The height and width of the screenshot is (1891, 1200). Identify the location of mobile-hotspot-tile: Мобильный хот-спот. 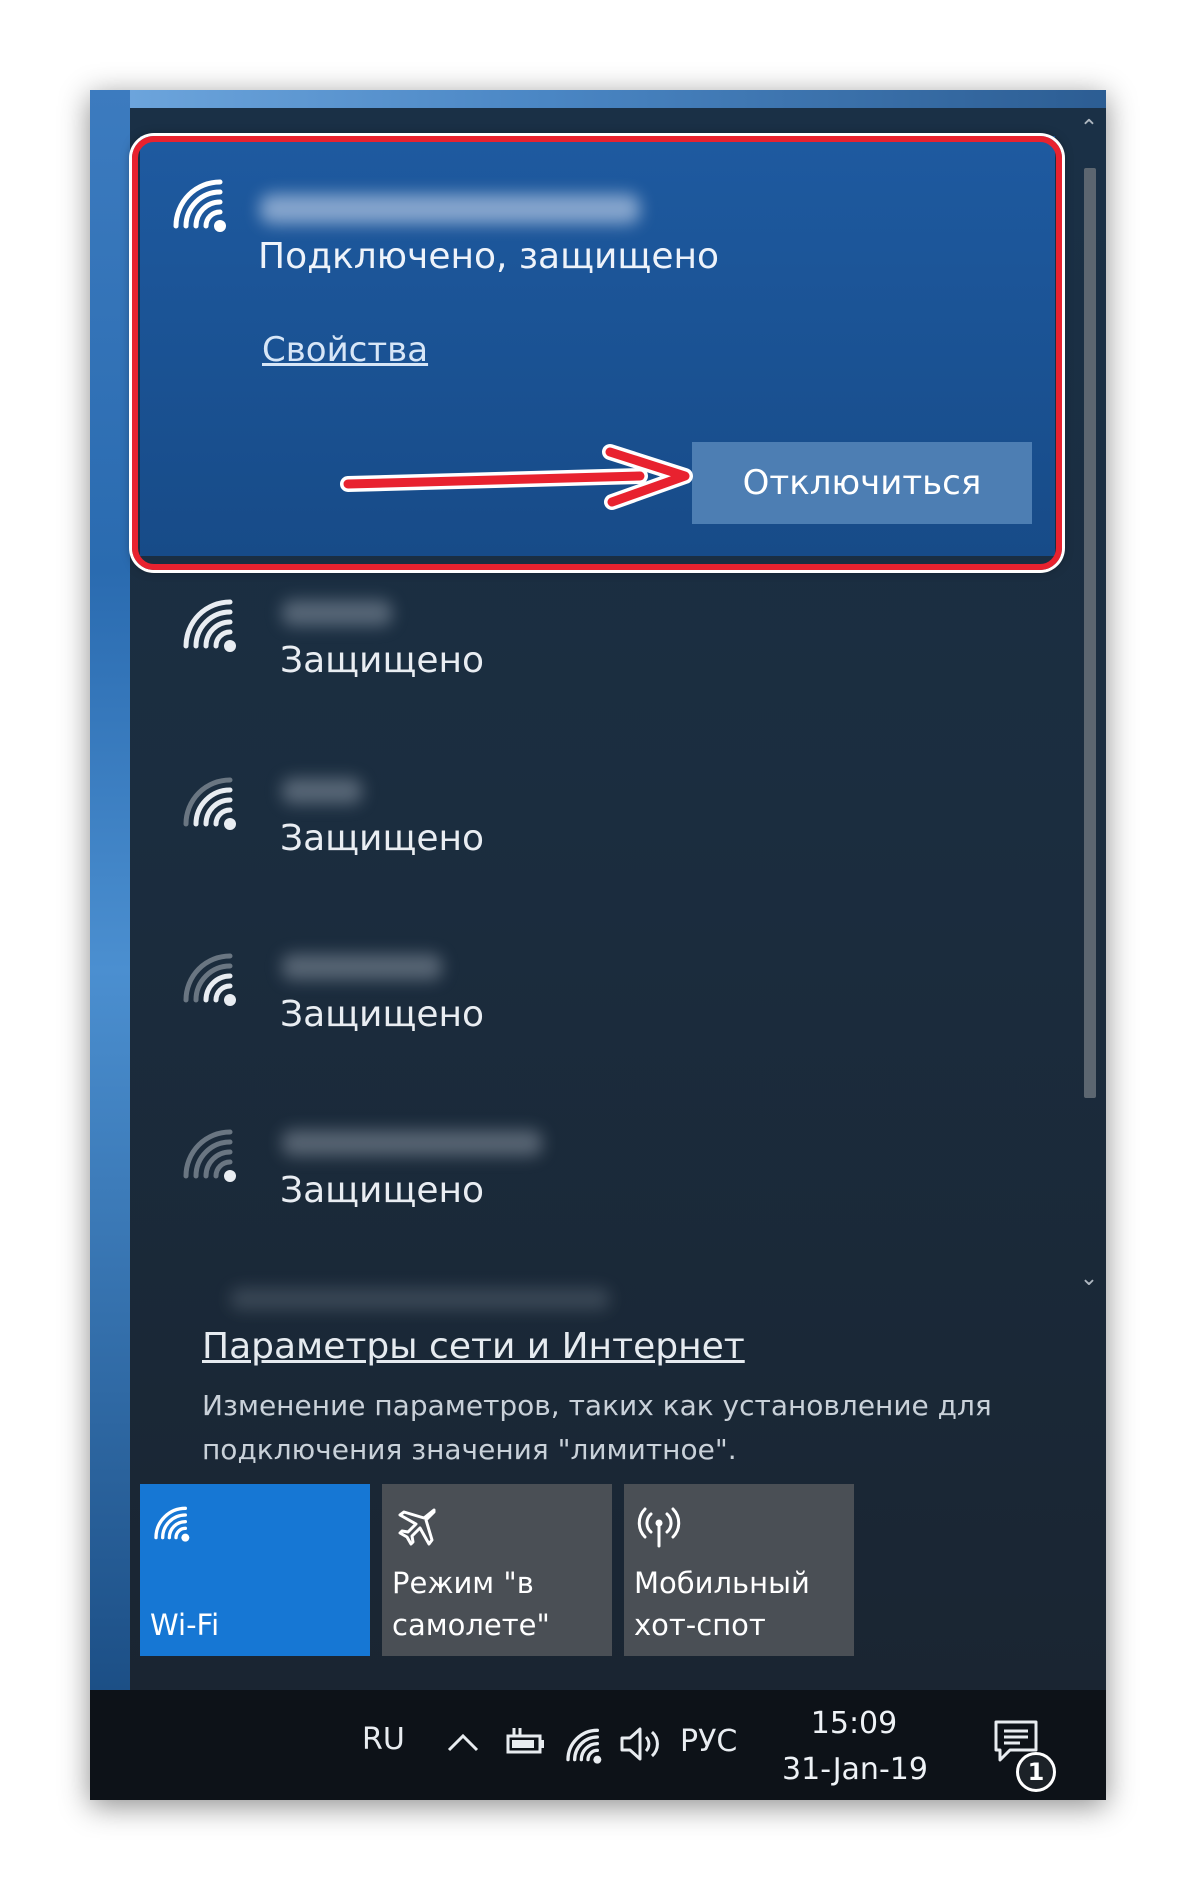
(739, 1570).